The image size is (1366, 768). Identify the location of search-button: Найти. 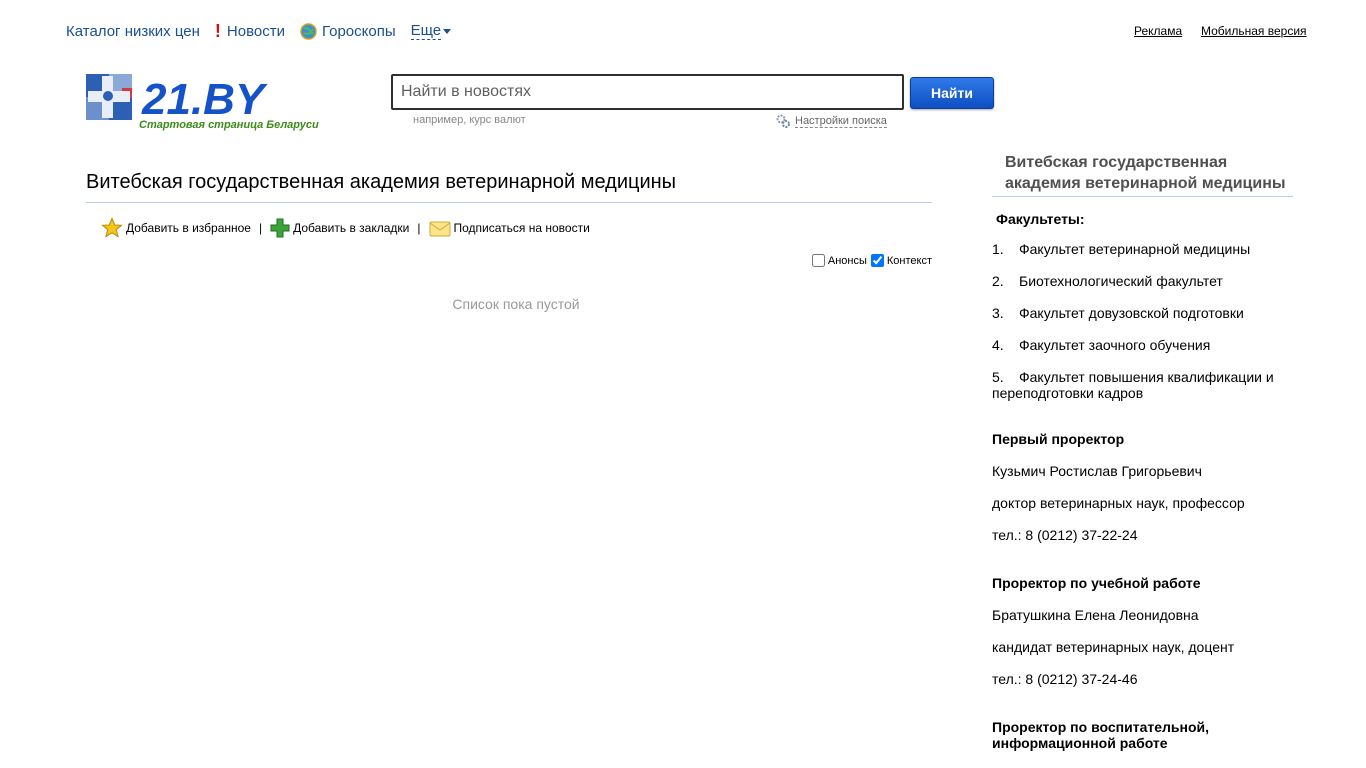
(952, 93).